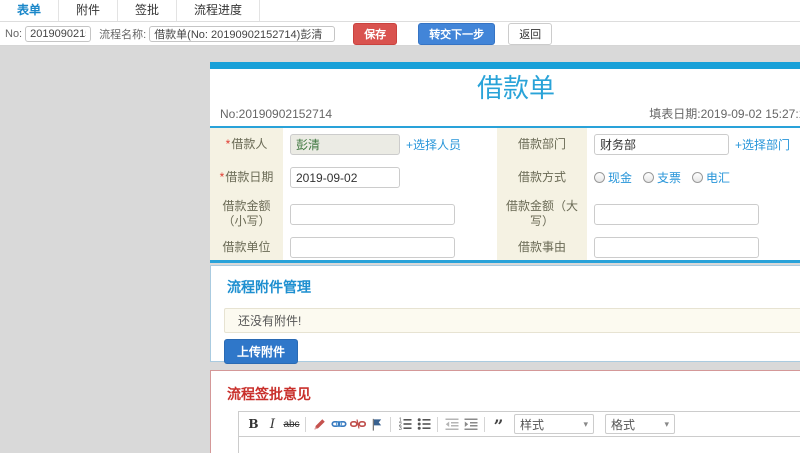  Describe the element at coordinates (542, 144) in the screenshot. I see `department-label: 借款部门` at that location.